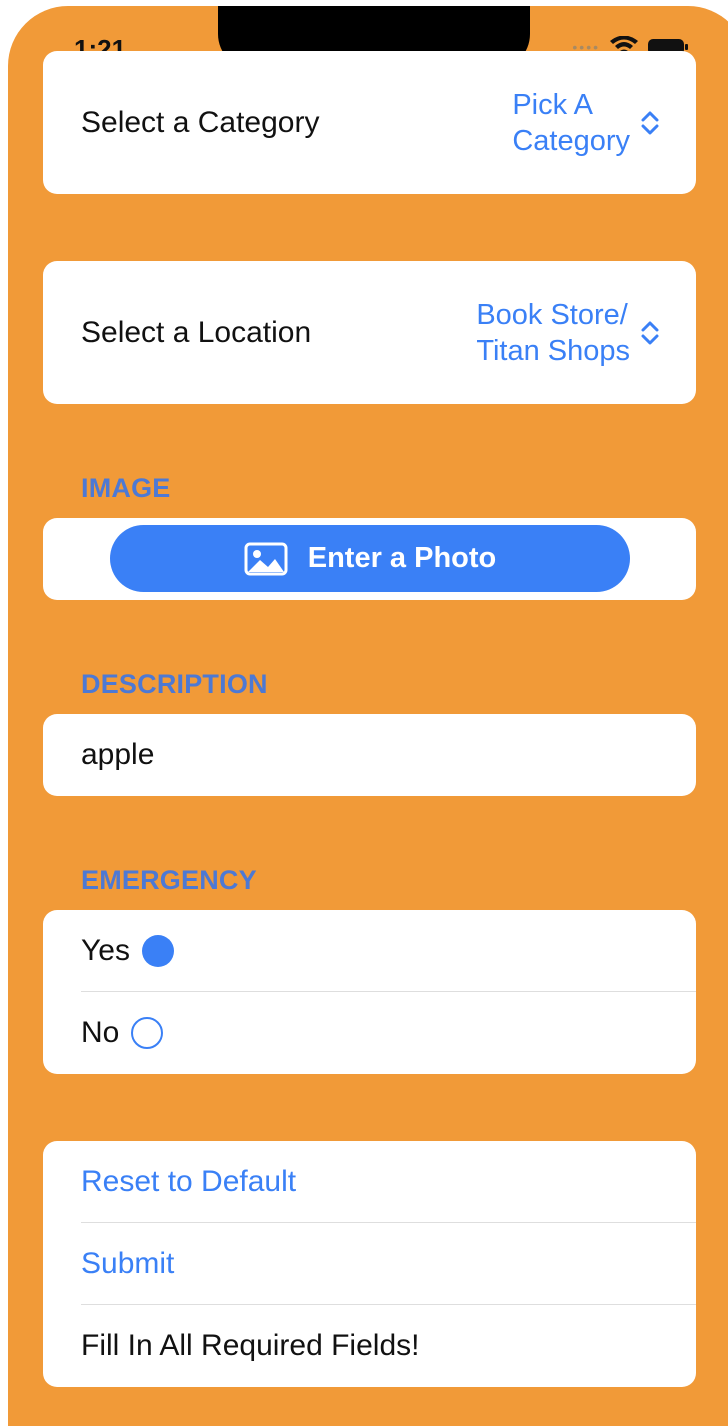 The image size is (728, 1426). I want to click on location-picker-value: Book Store/ Titan Shops, so click(568, 333).